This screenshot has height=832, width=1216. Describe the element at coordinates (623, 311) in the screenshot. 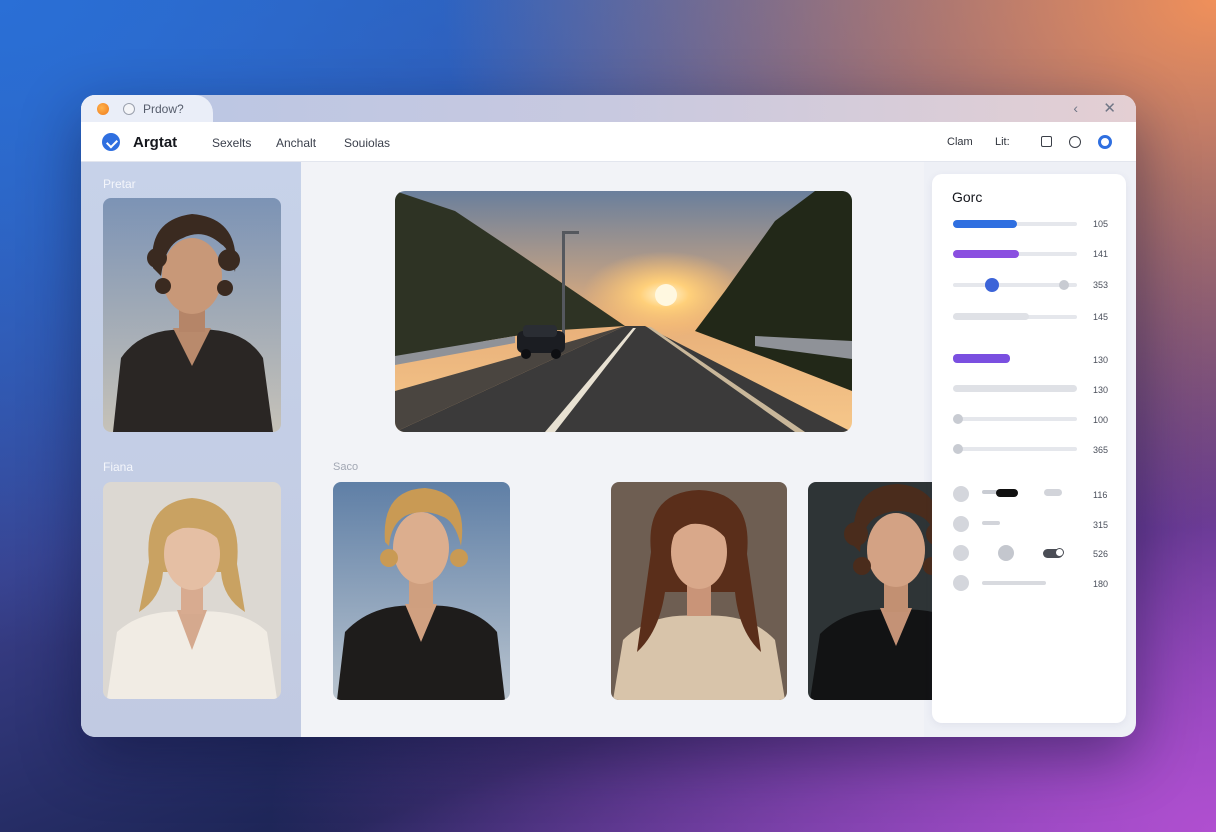

I see `hero-photo-sunset-road` at that location.